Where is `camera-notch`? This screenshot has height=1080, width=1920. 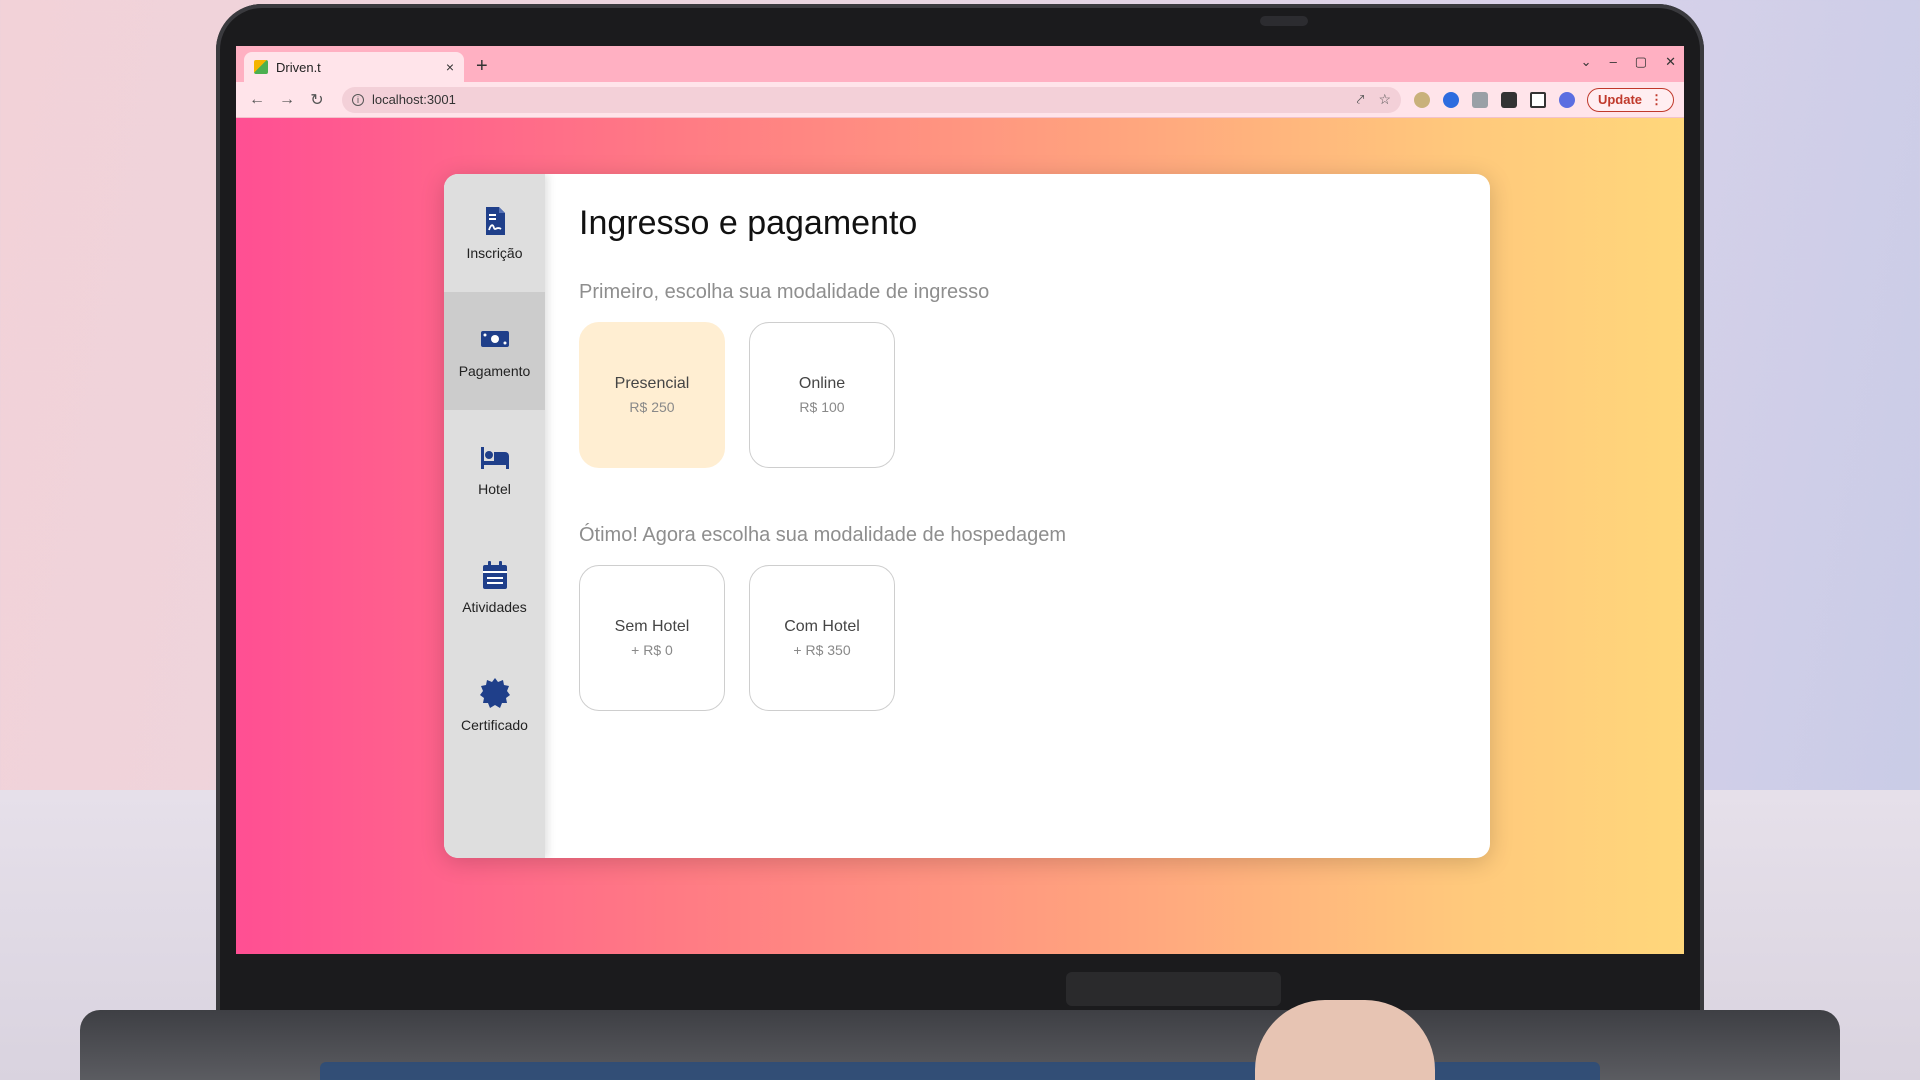 camera-notch is located at coordinates (1284, 21).